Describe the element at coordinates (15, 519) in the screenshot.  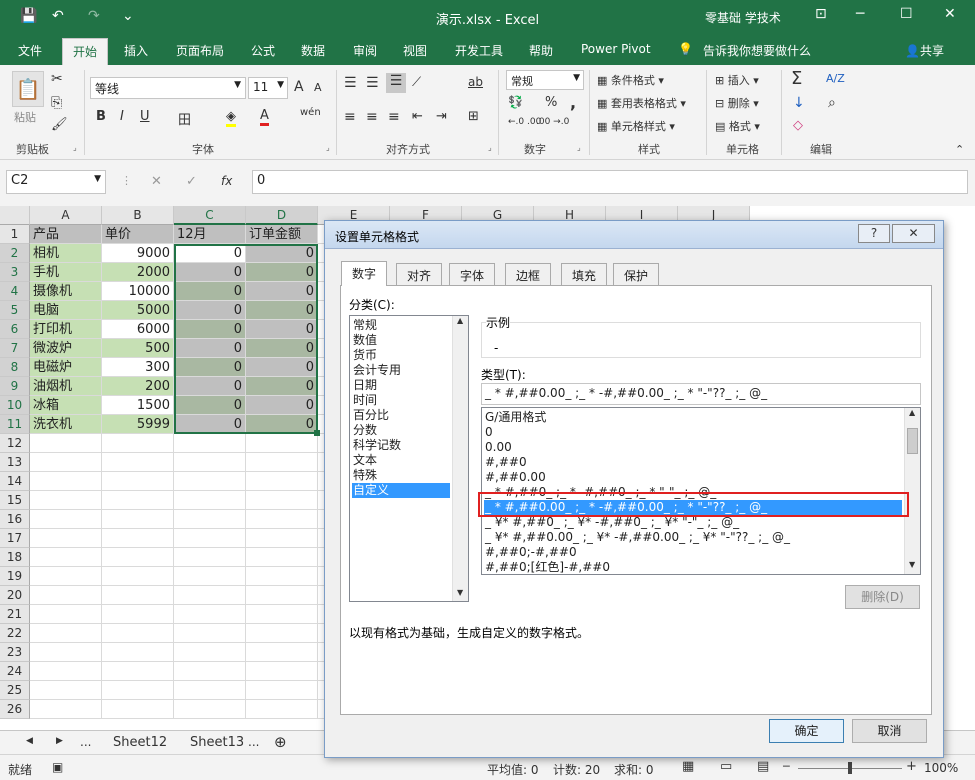
I see `row-header: 16` at that location.